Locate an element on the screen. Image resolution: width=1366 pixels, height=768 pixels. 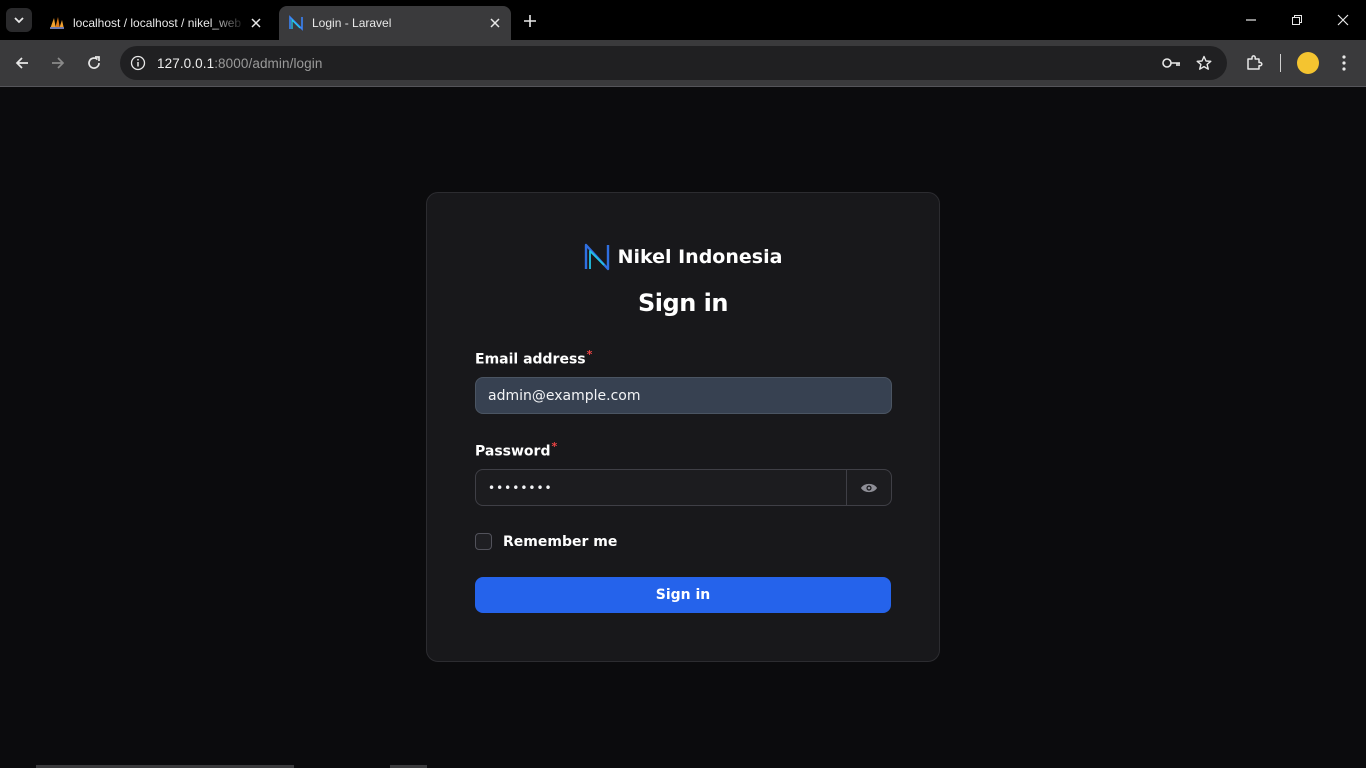
restore-icon is located at coordinates (1297, 20).